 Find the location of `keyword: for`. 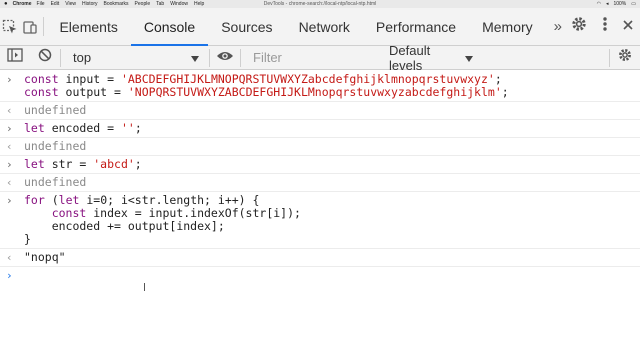

keyword: for is located at coordinates (34, 200).